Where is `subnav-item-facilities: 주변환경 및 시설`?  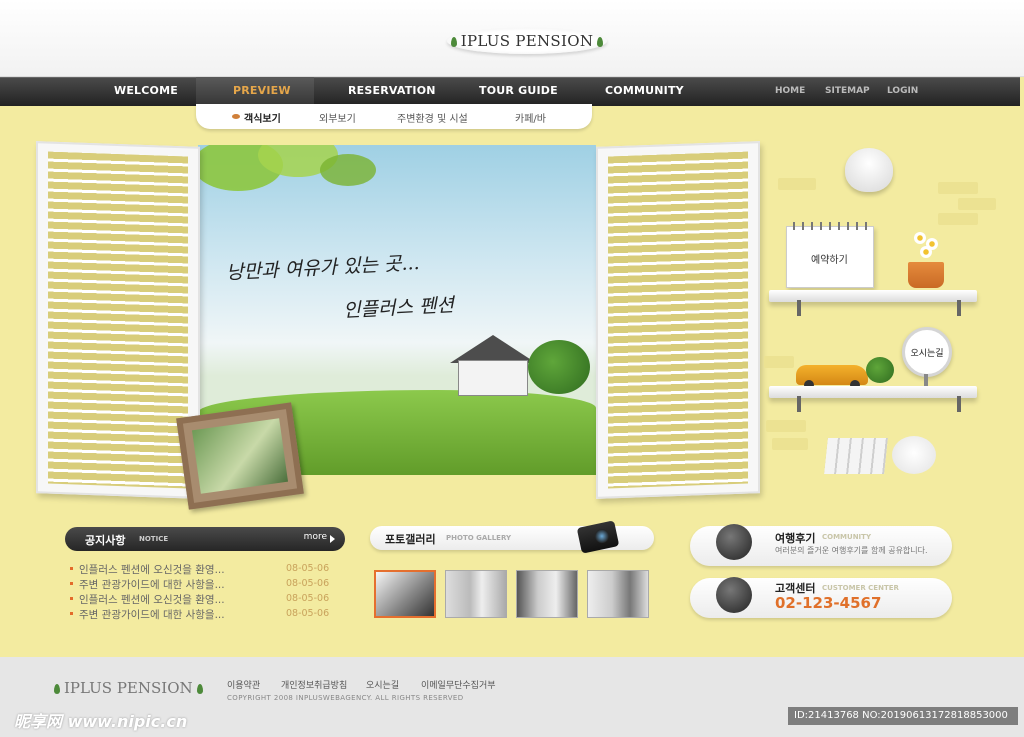
subnav-item-facilities: 주변환경 및 시설 is located at coordinates (432, 117).